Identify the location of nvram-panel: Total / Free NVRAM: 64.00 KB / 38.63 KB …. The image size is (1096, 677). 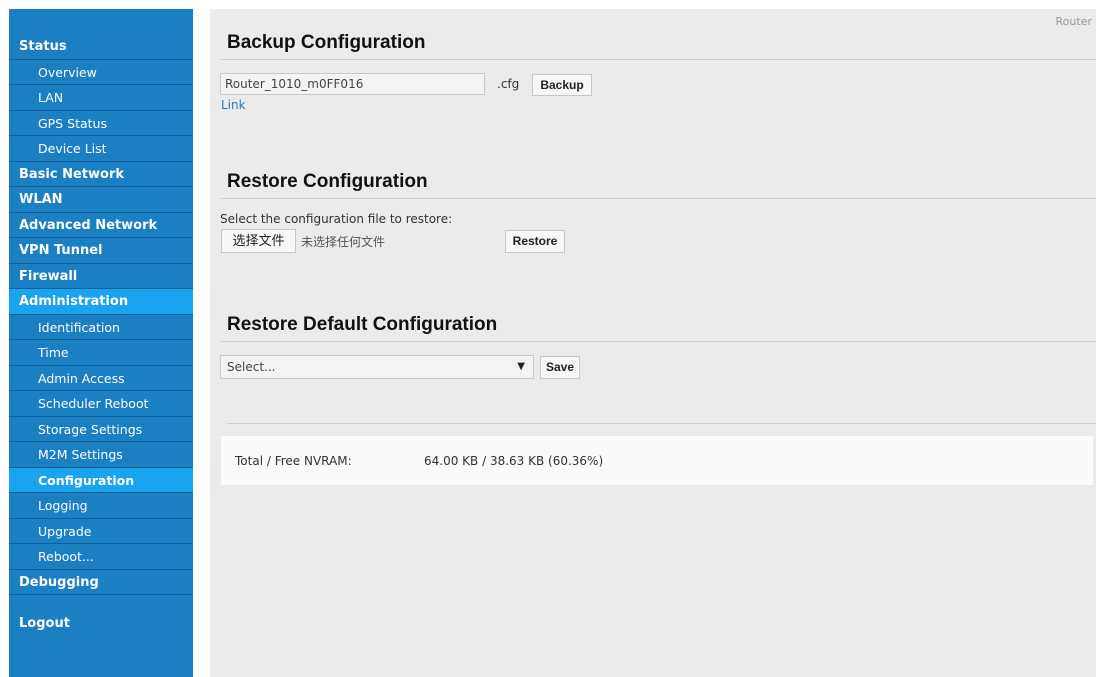
(657, 460).